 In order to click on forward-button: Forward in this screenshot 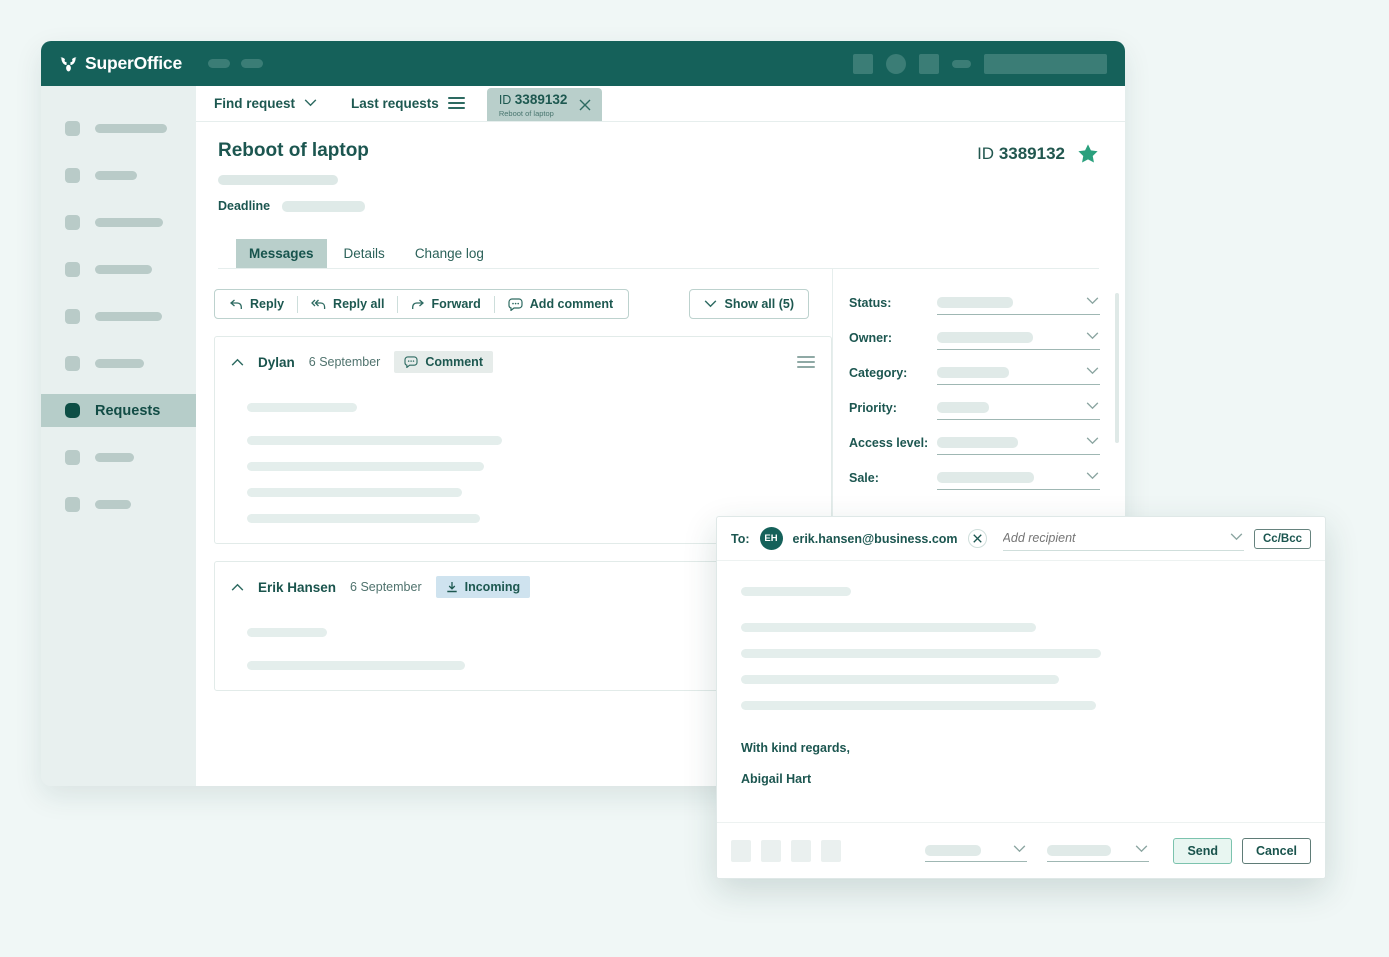, I will do `click(445, 304)`.